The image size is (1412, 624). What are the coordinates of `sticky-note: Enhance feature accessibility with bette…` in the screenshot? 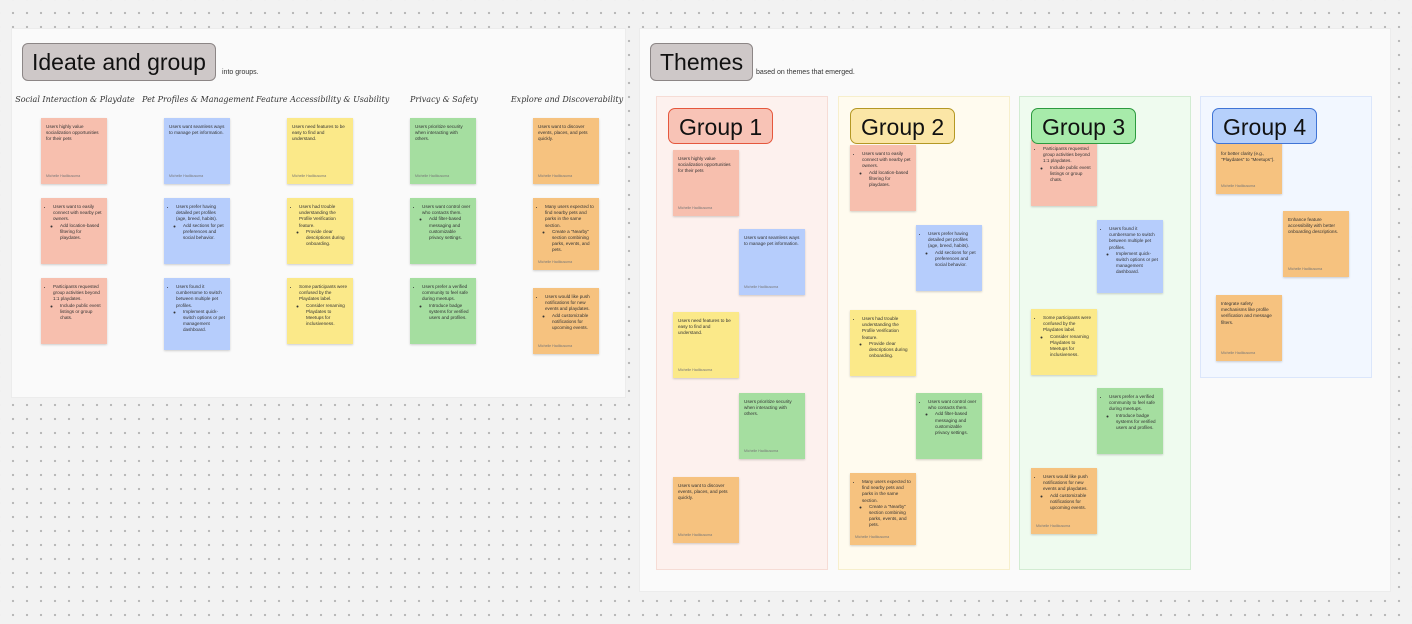 It's located at (1316, 244).